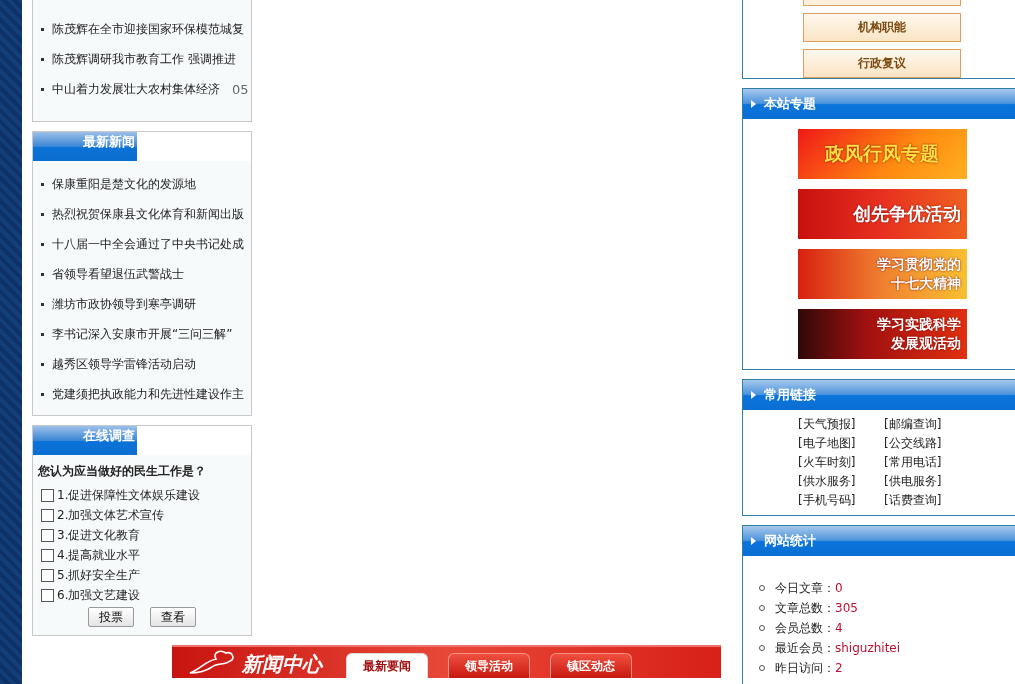 The width and height of the screenshot is (1015, 684). I want to click on news-tab: 最新要闻, so click(387, 665).